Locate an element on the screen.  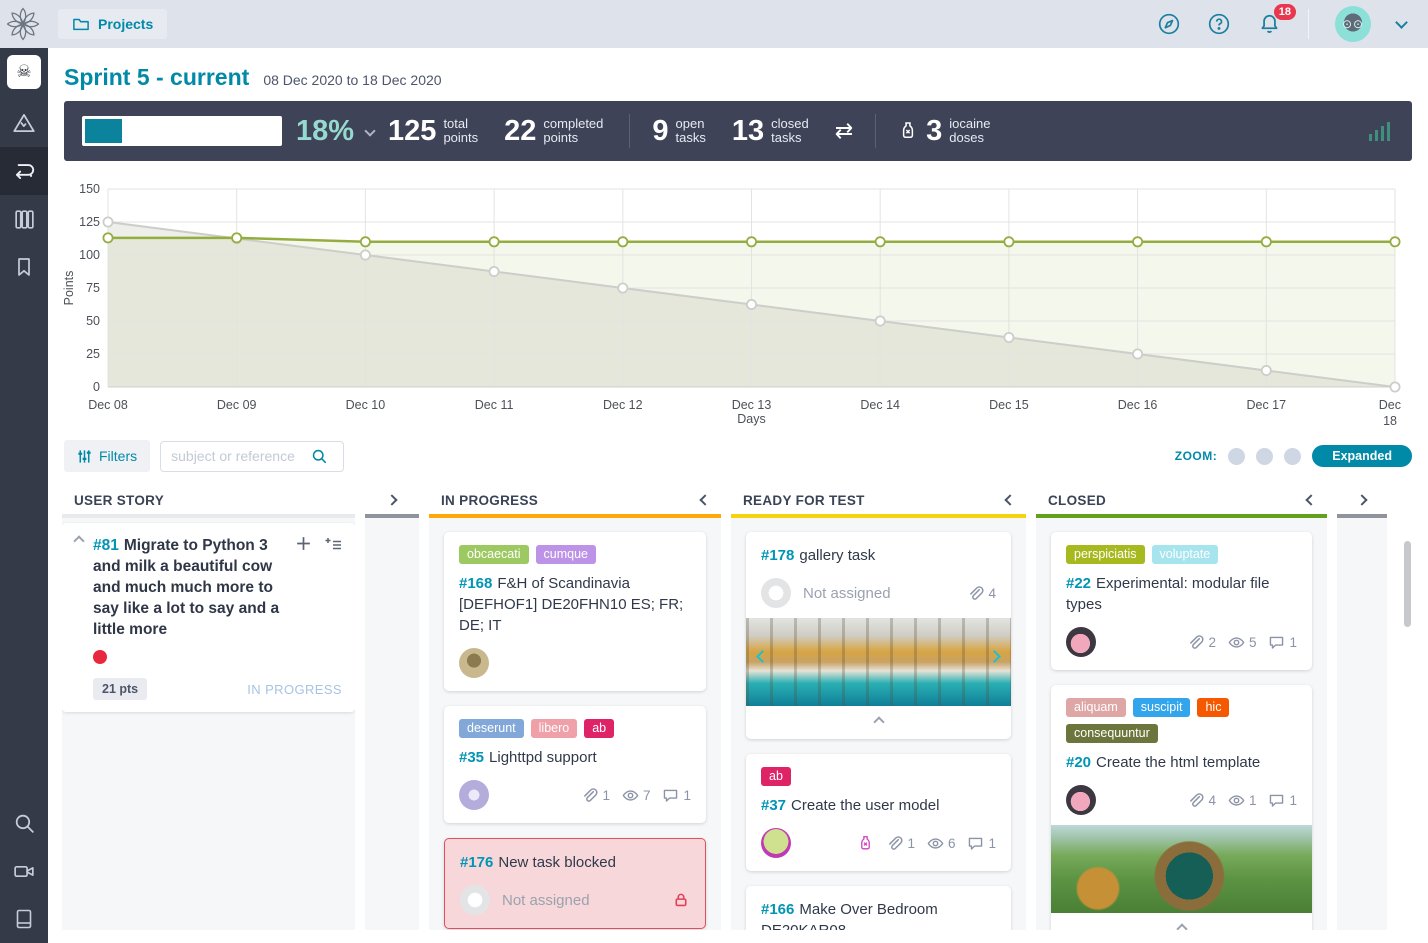
task-ref-link: #168 is located at coordinates (475, 583).